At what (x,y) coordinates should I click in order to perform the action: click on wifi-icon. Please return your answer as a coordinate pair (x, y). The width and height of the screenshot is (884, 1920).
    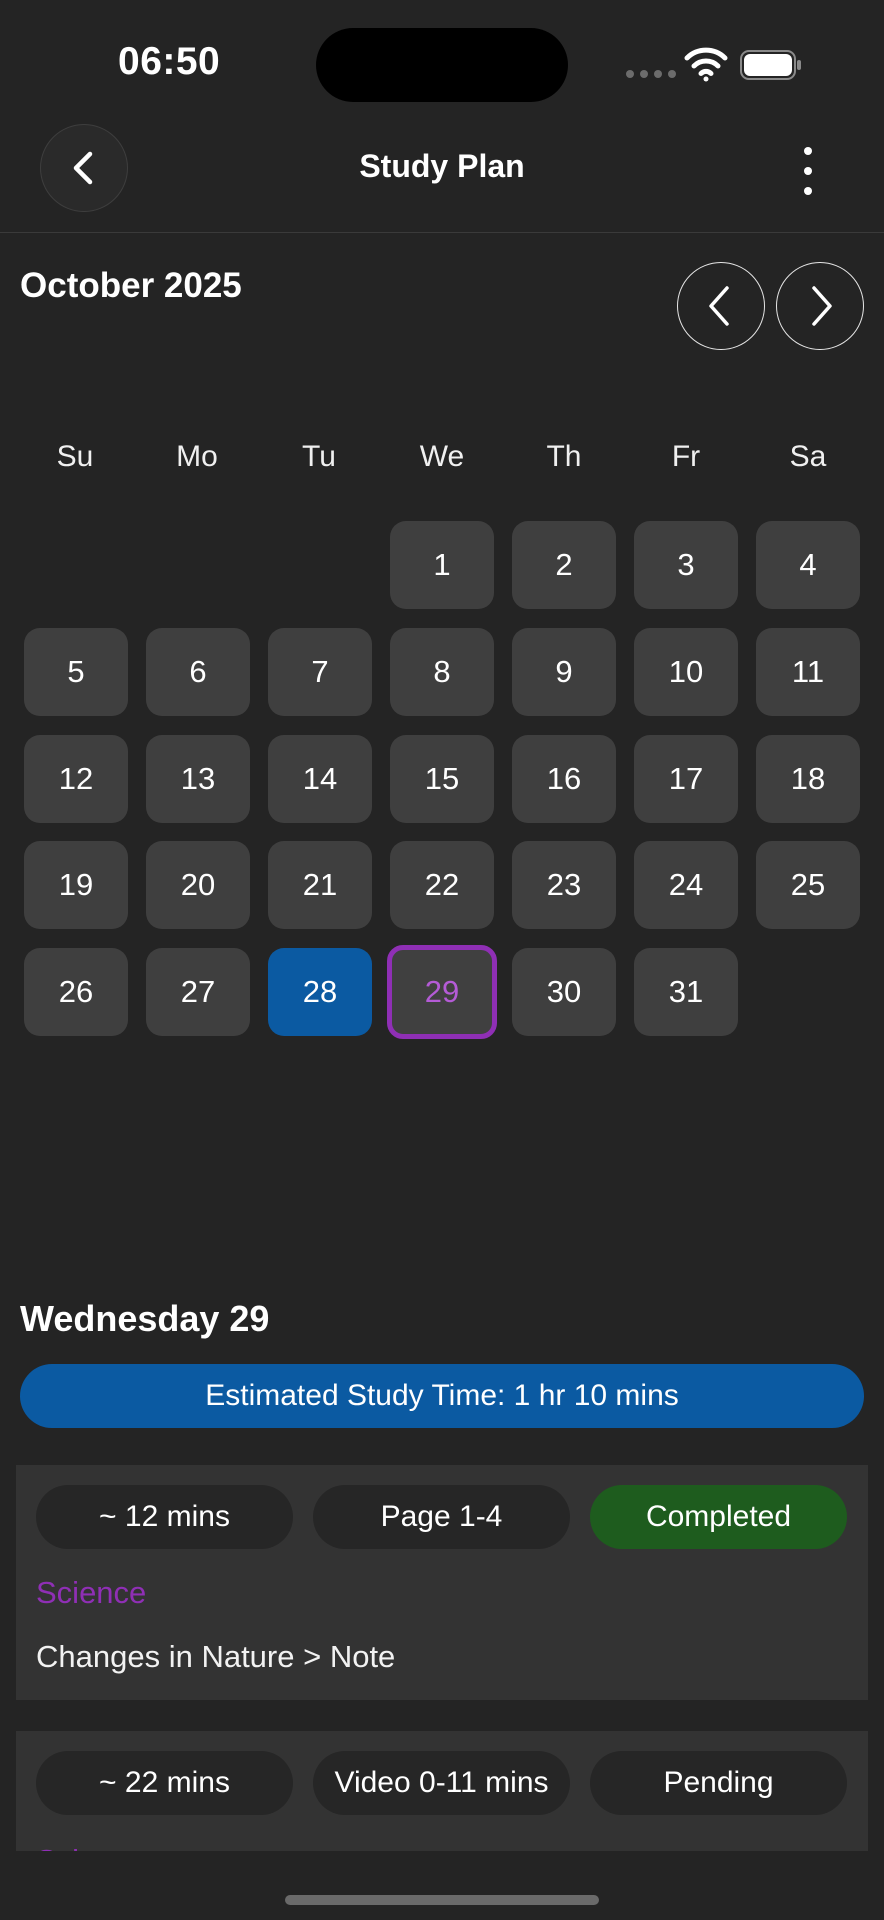
    Looking at the image, I should click on (706, 64).